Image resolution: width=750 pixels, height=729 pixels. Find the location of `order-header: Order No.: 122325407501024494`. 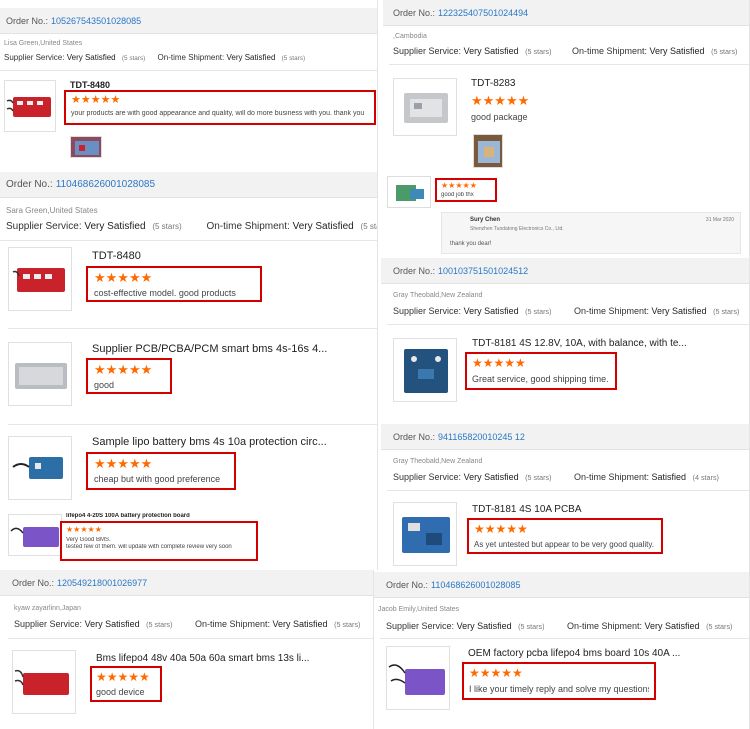

order-header: Order No.: 122325407501024494 is located at coordinates (566, 13).